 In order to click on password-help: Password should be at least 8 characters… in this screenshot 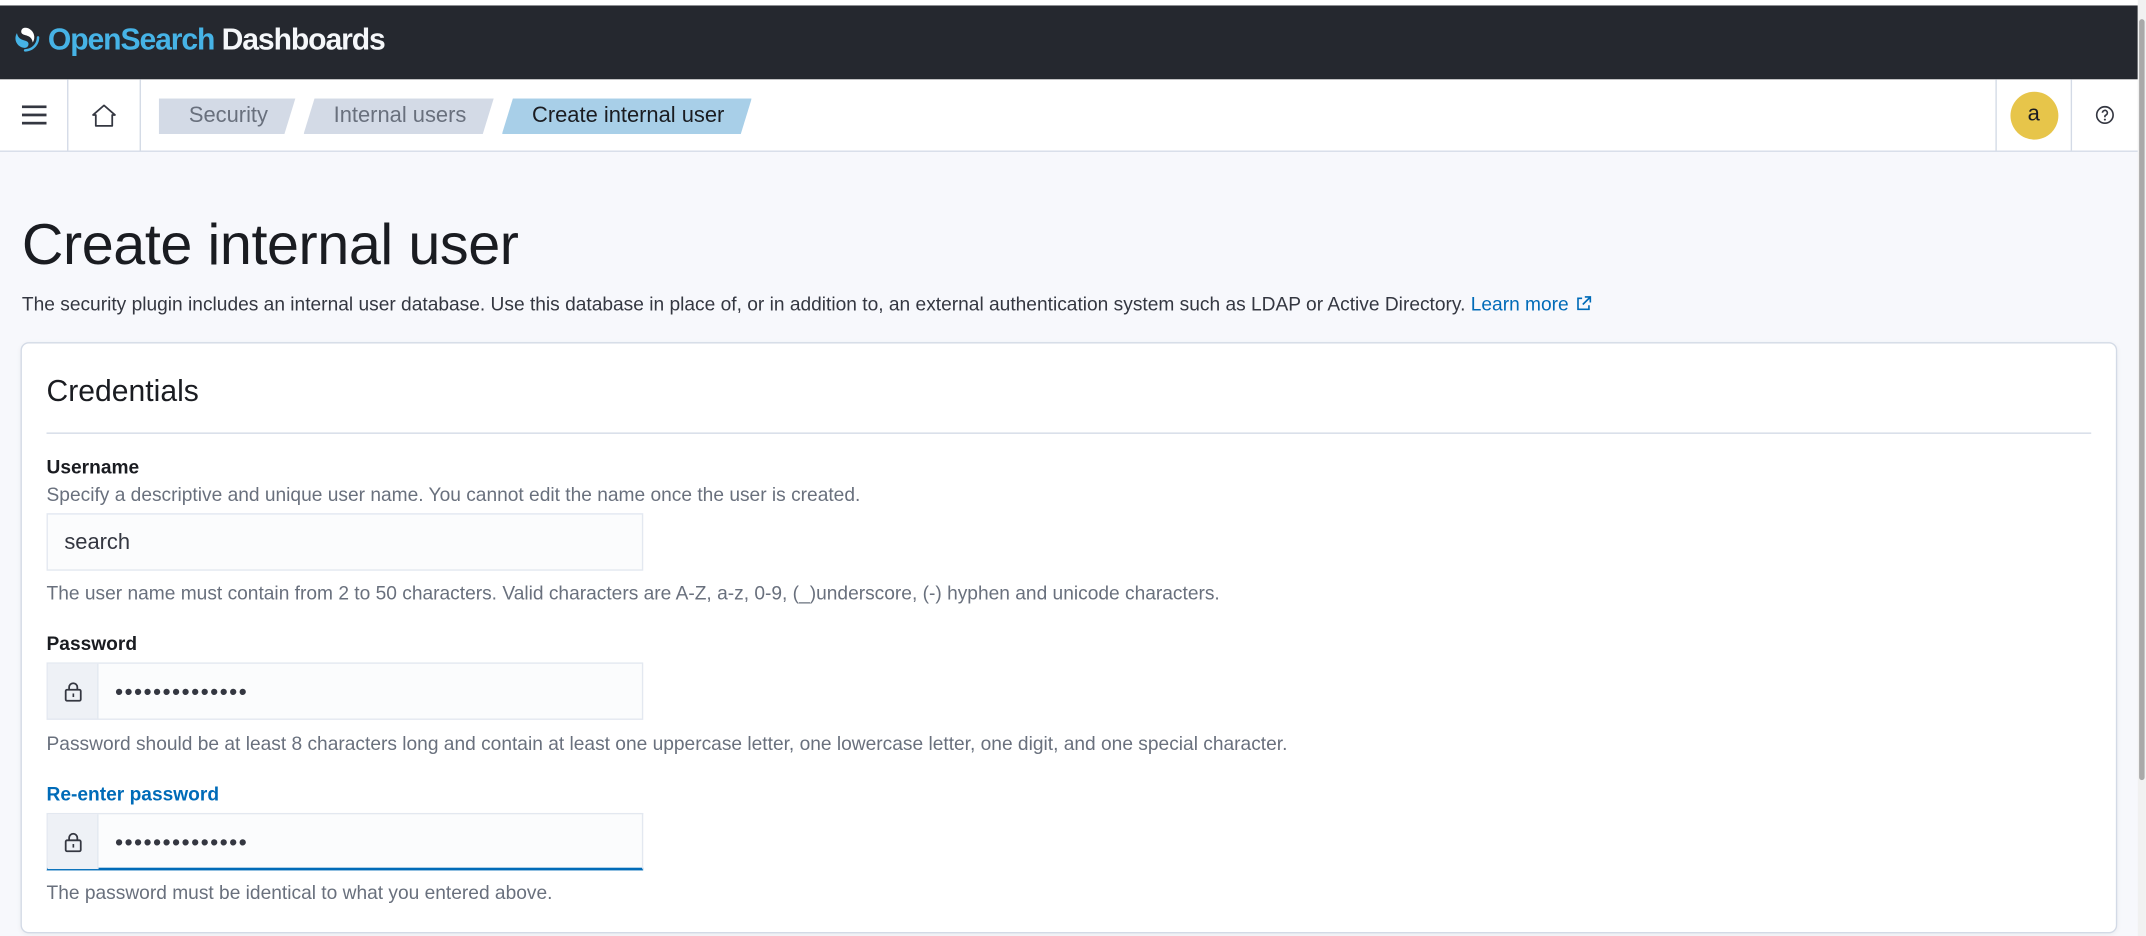, I will do `click(667, 743)`.